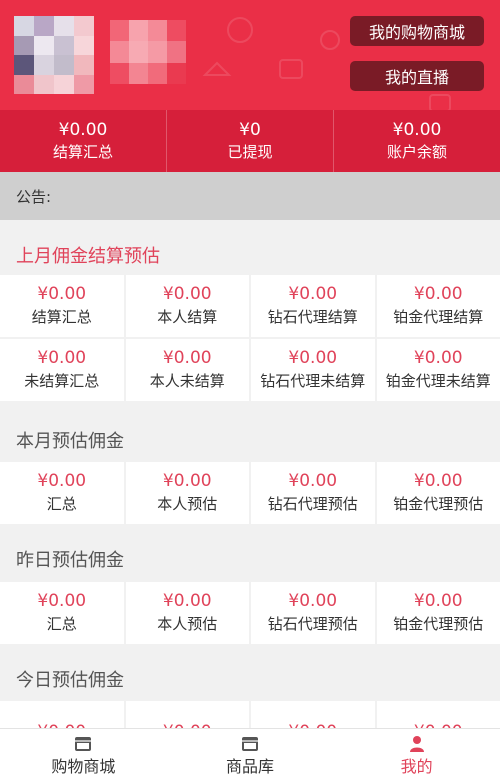 The image size is (500, 782). What do you see at coordinates (250, 440) in the screenshot?
I see `section-title-this-month: 本月预估佣金` at bounding box center [250, 440].